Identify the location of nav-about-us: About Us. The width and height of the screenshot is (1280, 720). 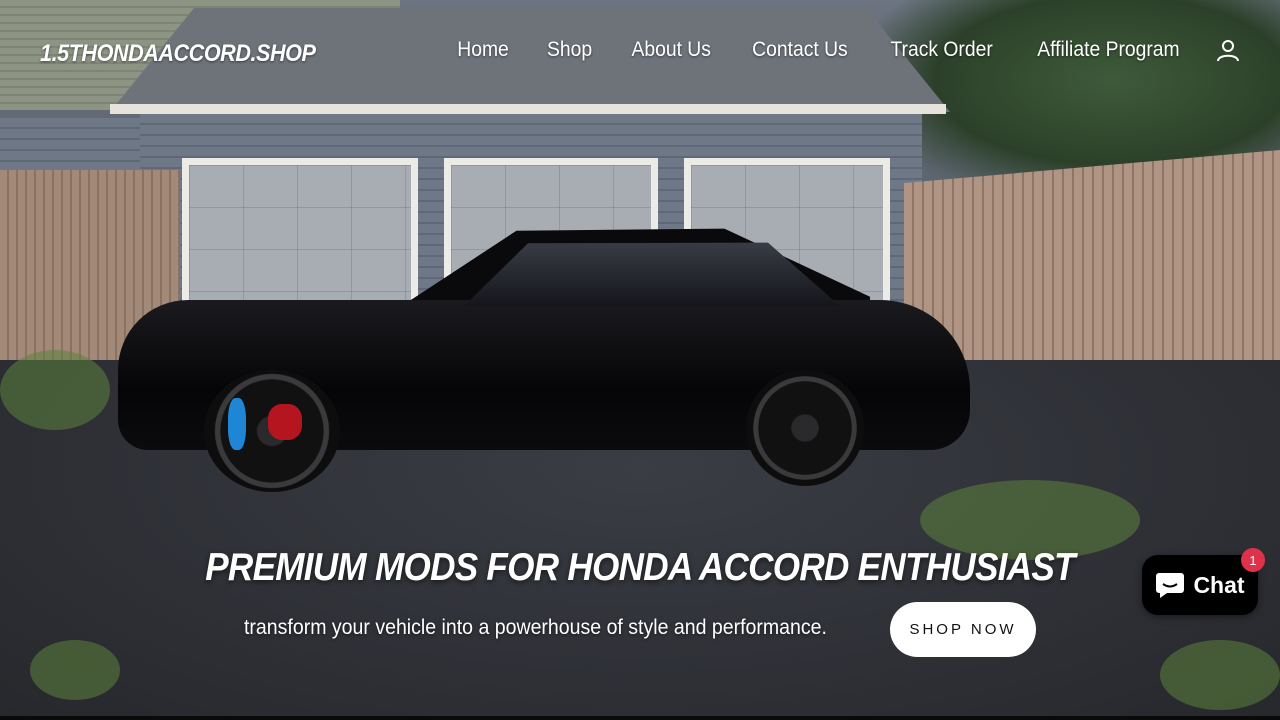
(670, 50).